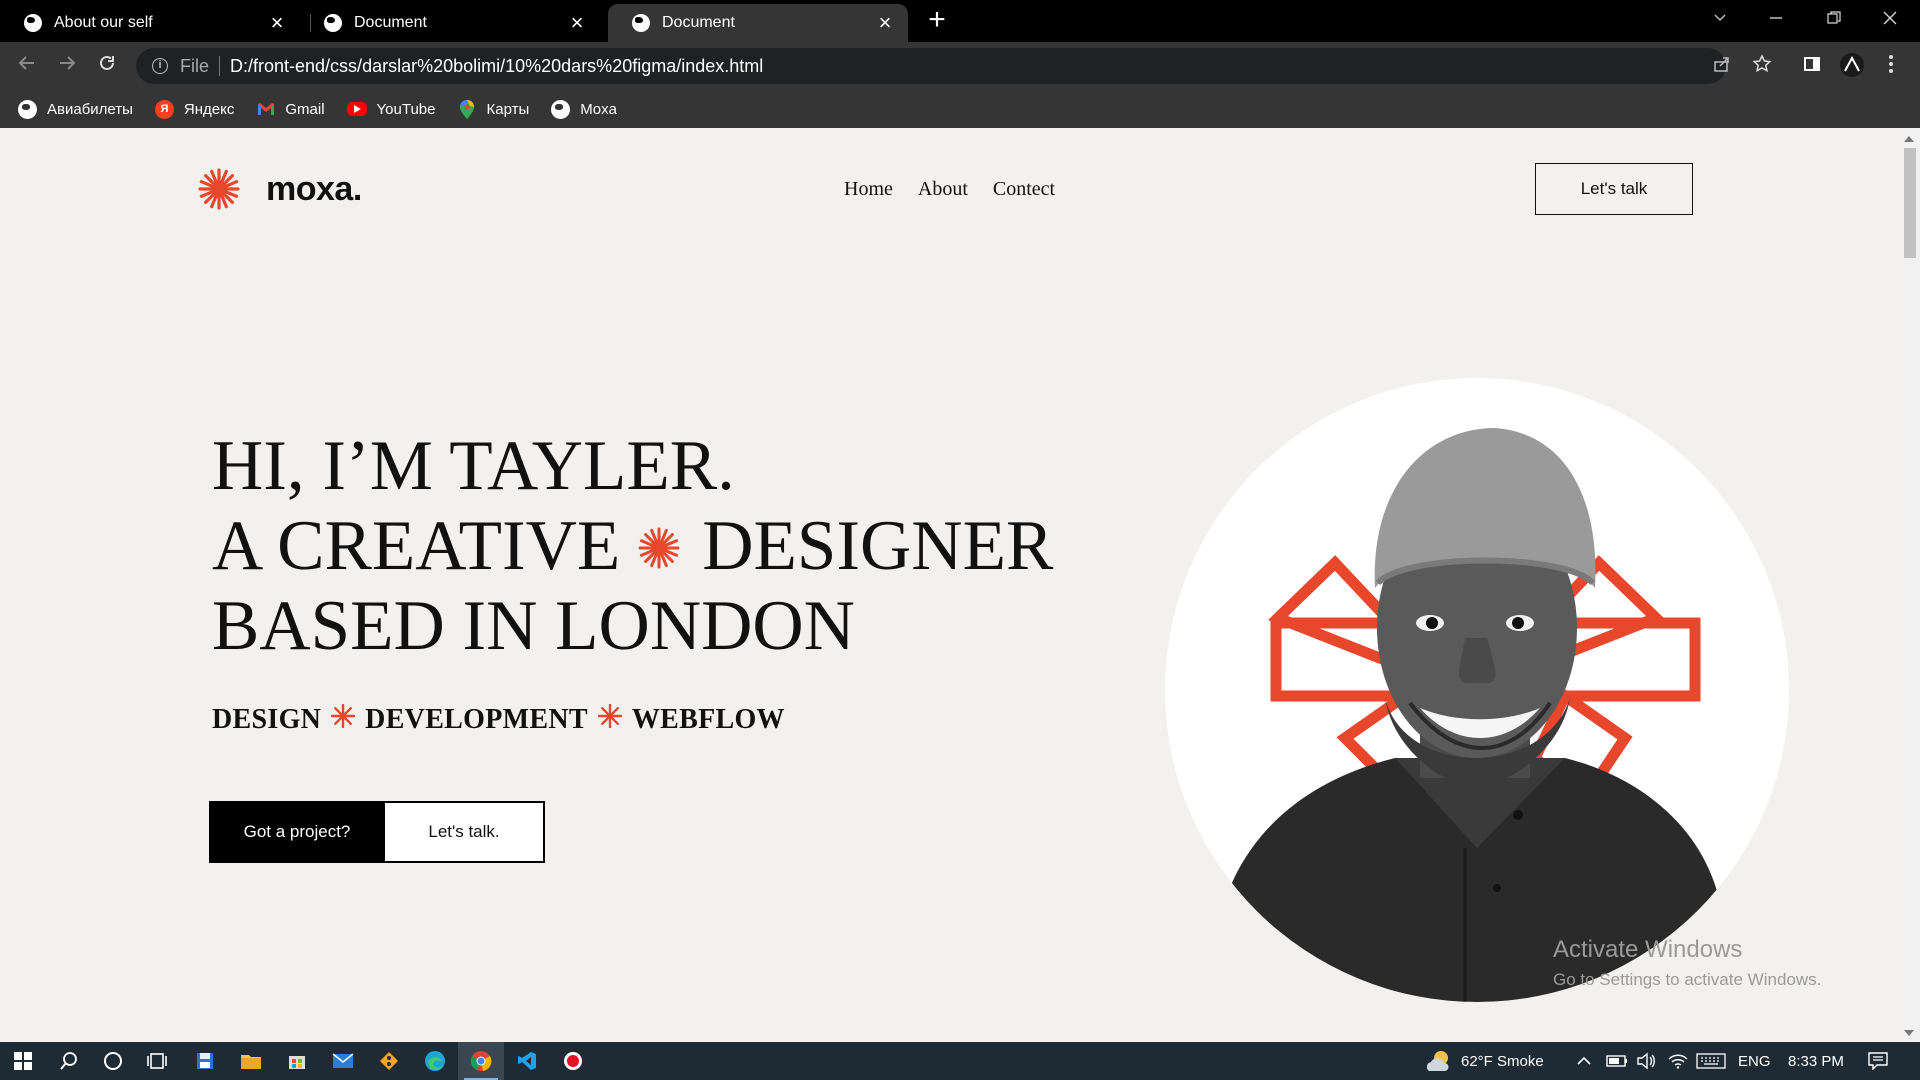 The height and width of the screenshot is (1080, 1920). I want to click on new-tab-plus-icon: +, so click(937, 20).